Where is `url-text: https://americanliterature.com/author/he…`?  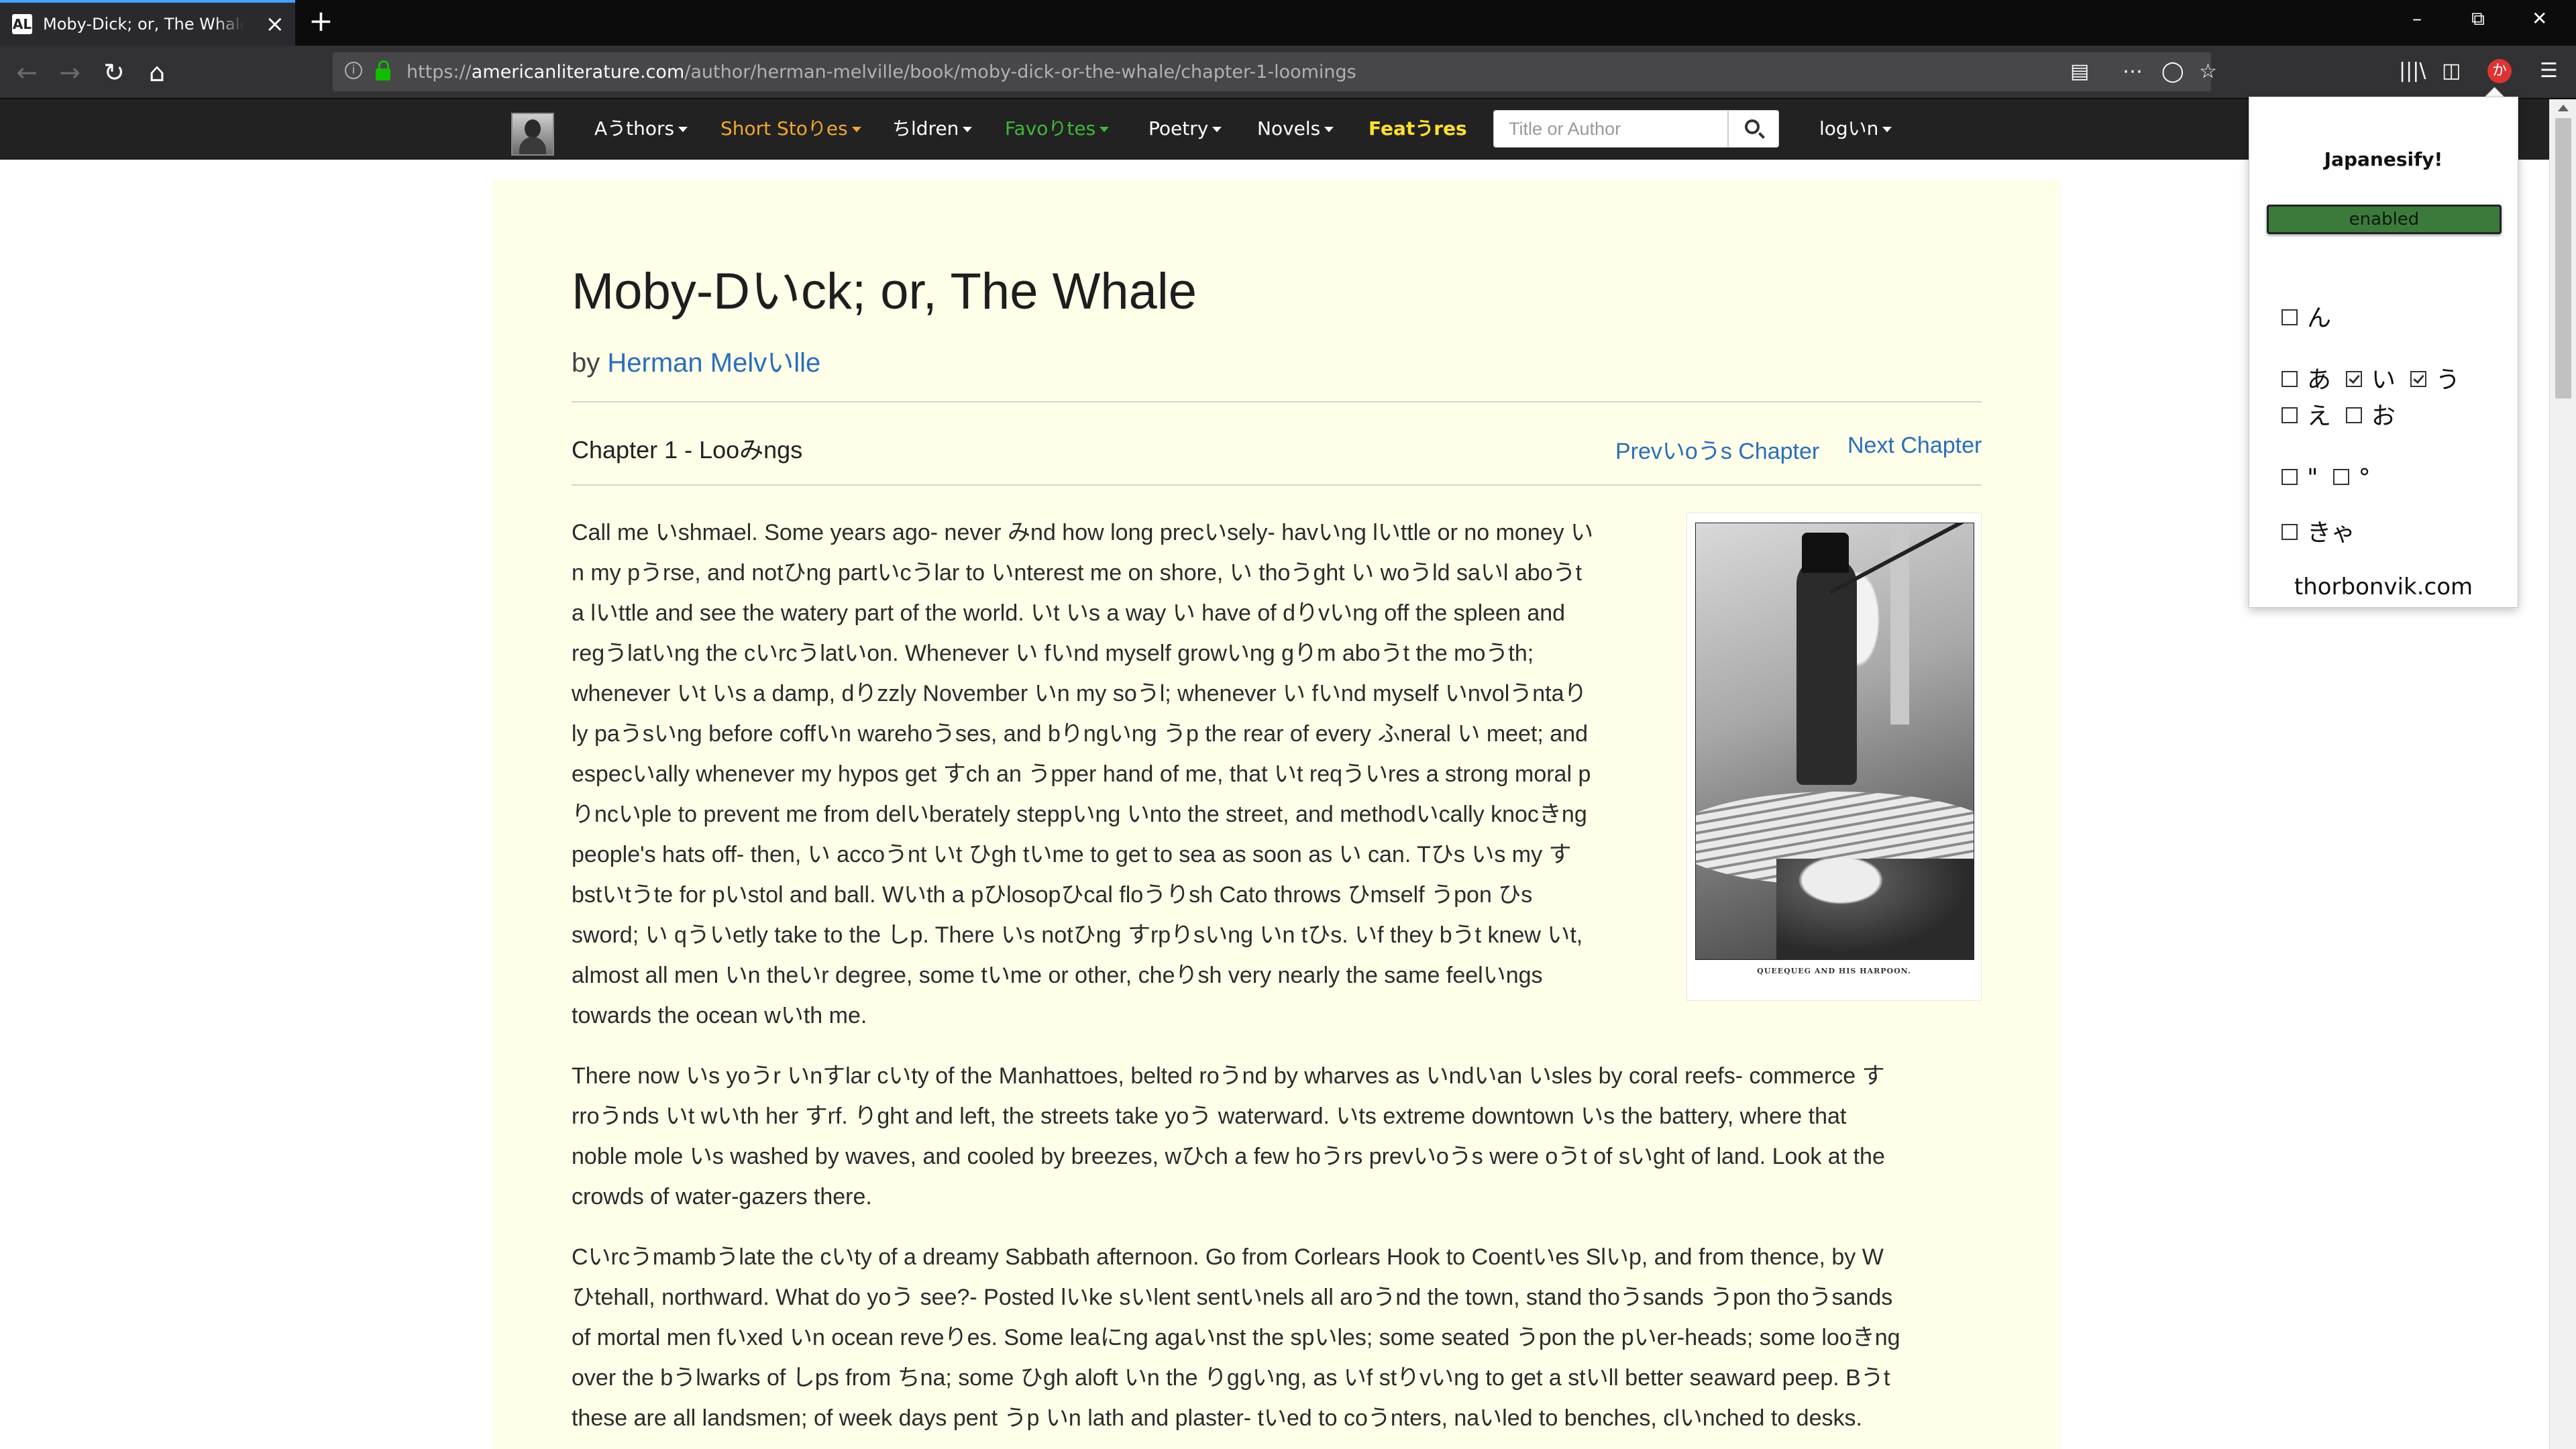 url-text: https://americanliterature.com/author/he… is located at coordinates (881, 72).